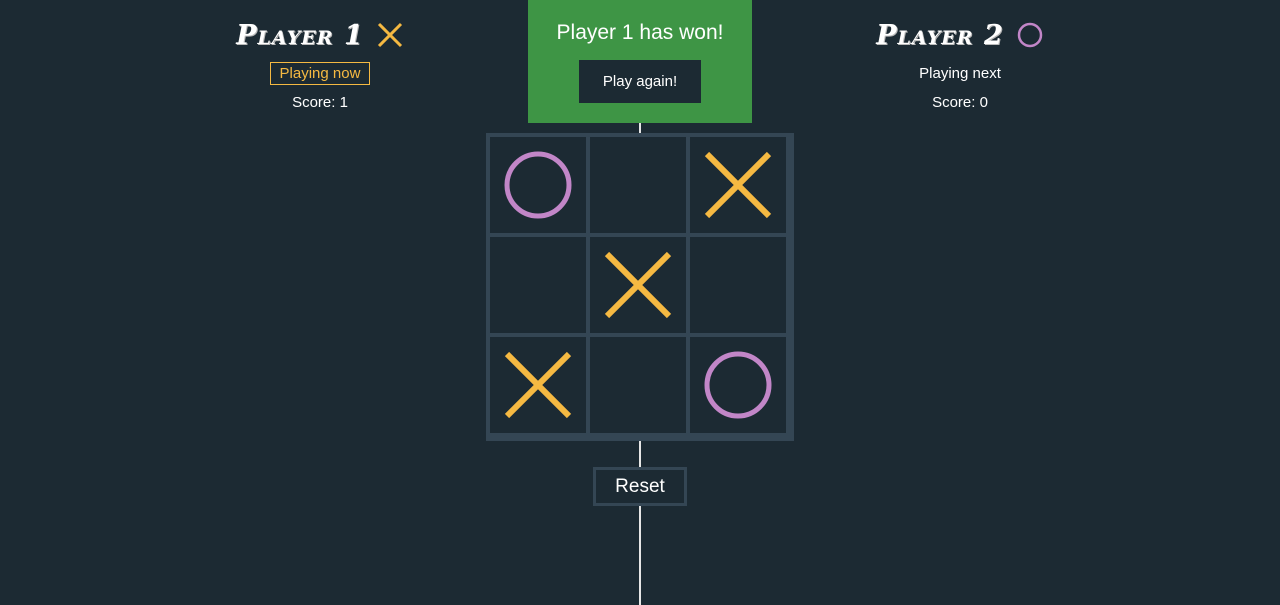  What do you see at coordinates (320, 102) in the screenshot?
I see `player-1-score: Score: 1` at bounding box center [320, 102].